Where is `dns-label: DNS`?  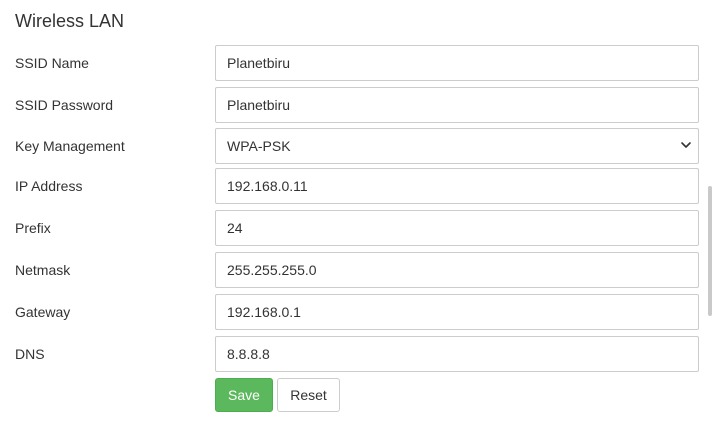
dns-label: DNS is located at coordinates (30, 354).